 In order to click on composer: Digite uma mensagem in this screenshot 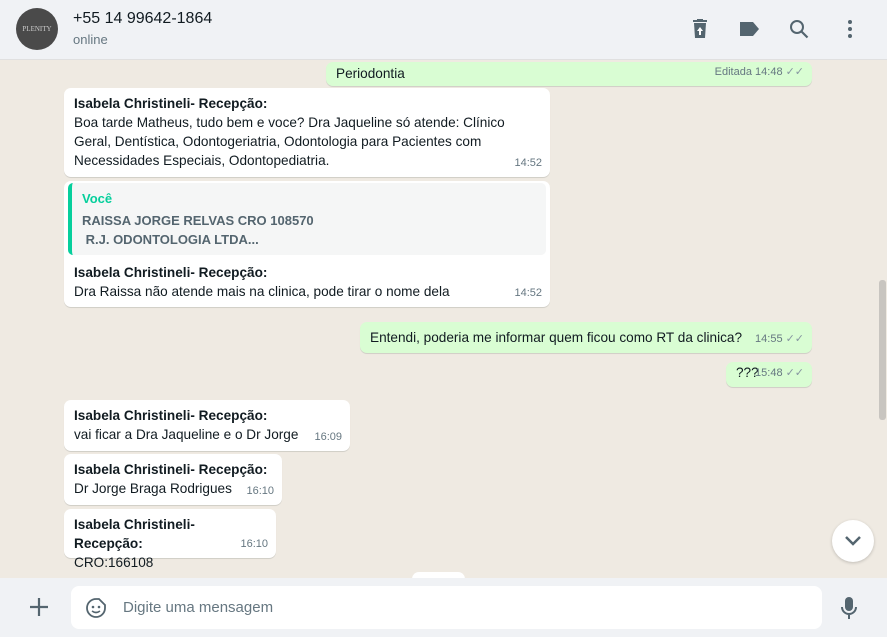, I will do `click(443, 607)`.